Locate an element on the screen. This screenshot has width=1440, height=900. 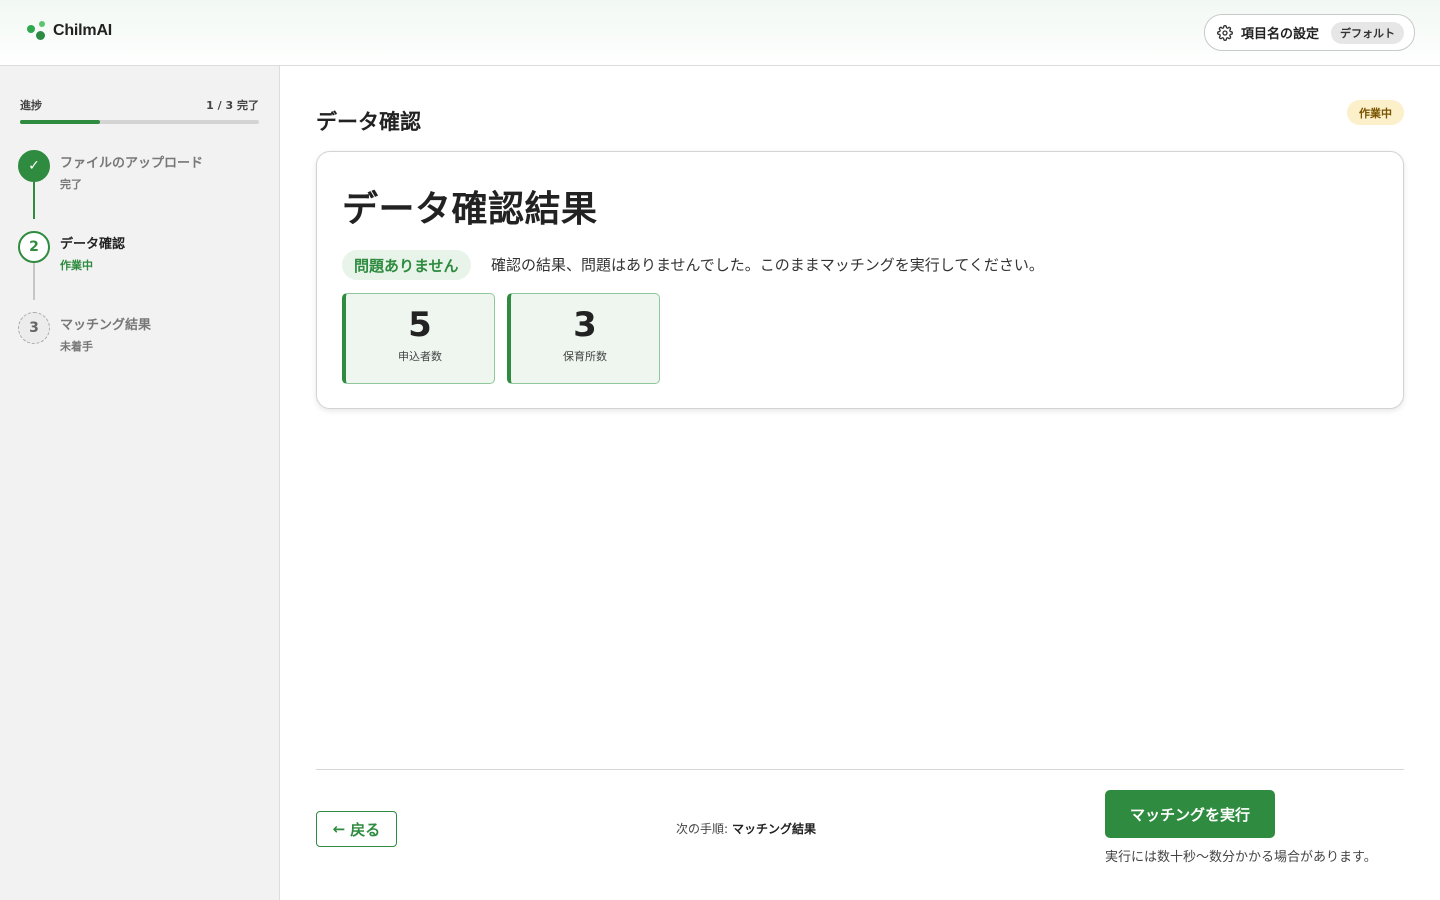
app-logo: ChilmAI is located at coordinates (69, 31).